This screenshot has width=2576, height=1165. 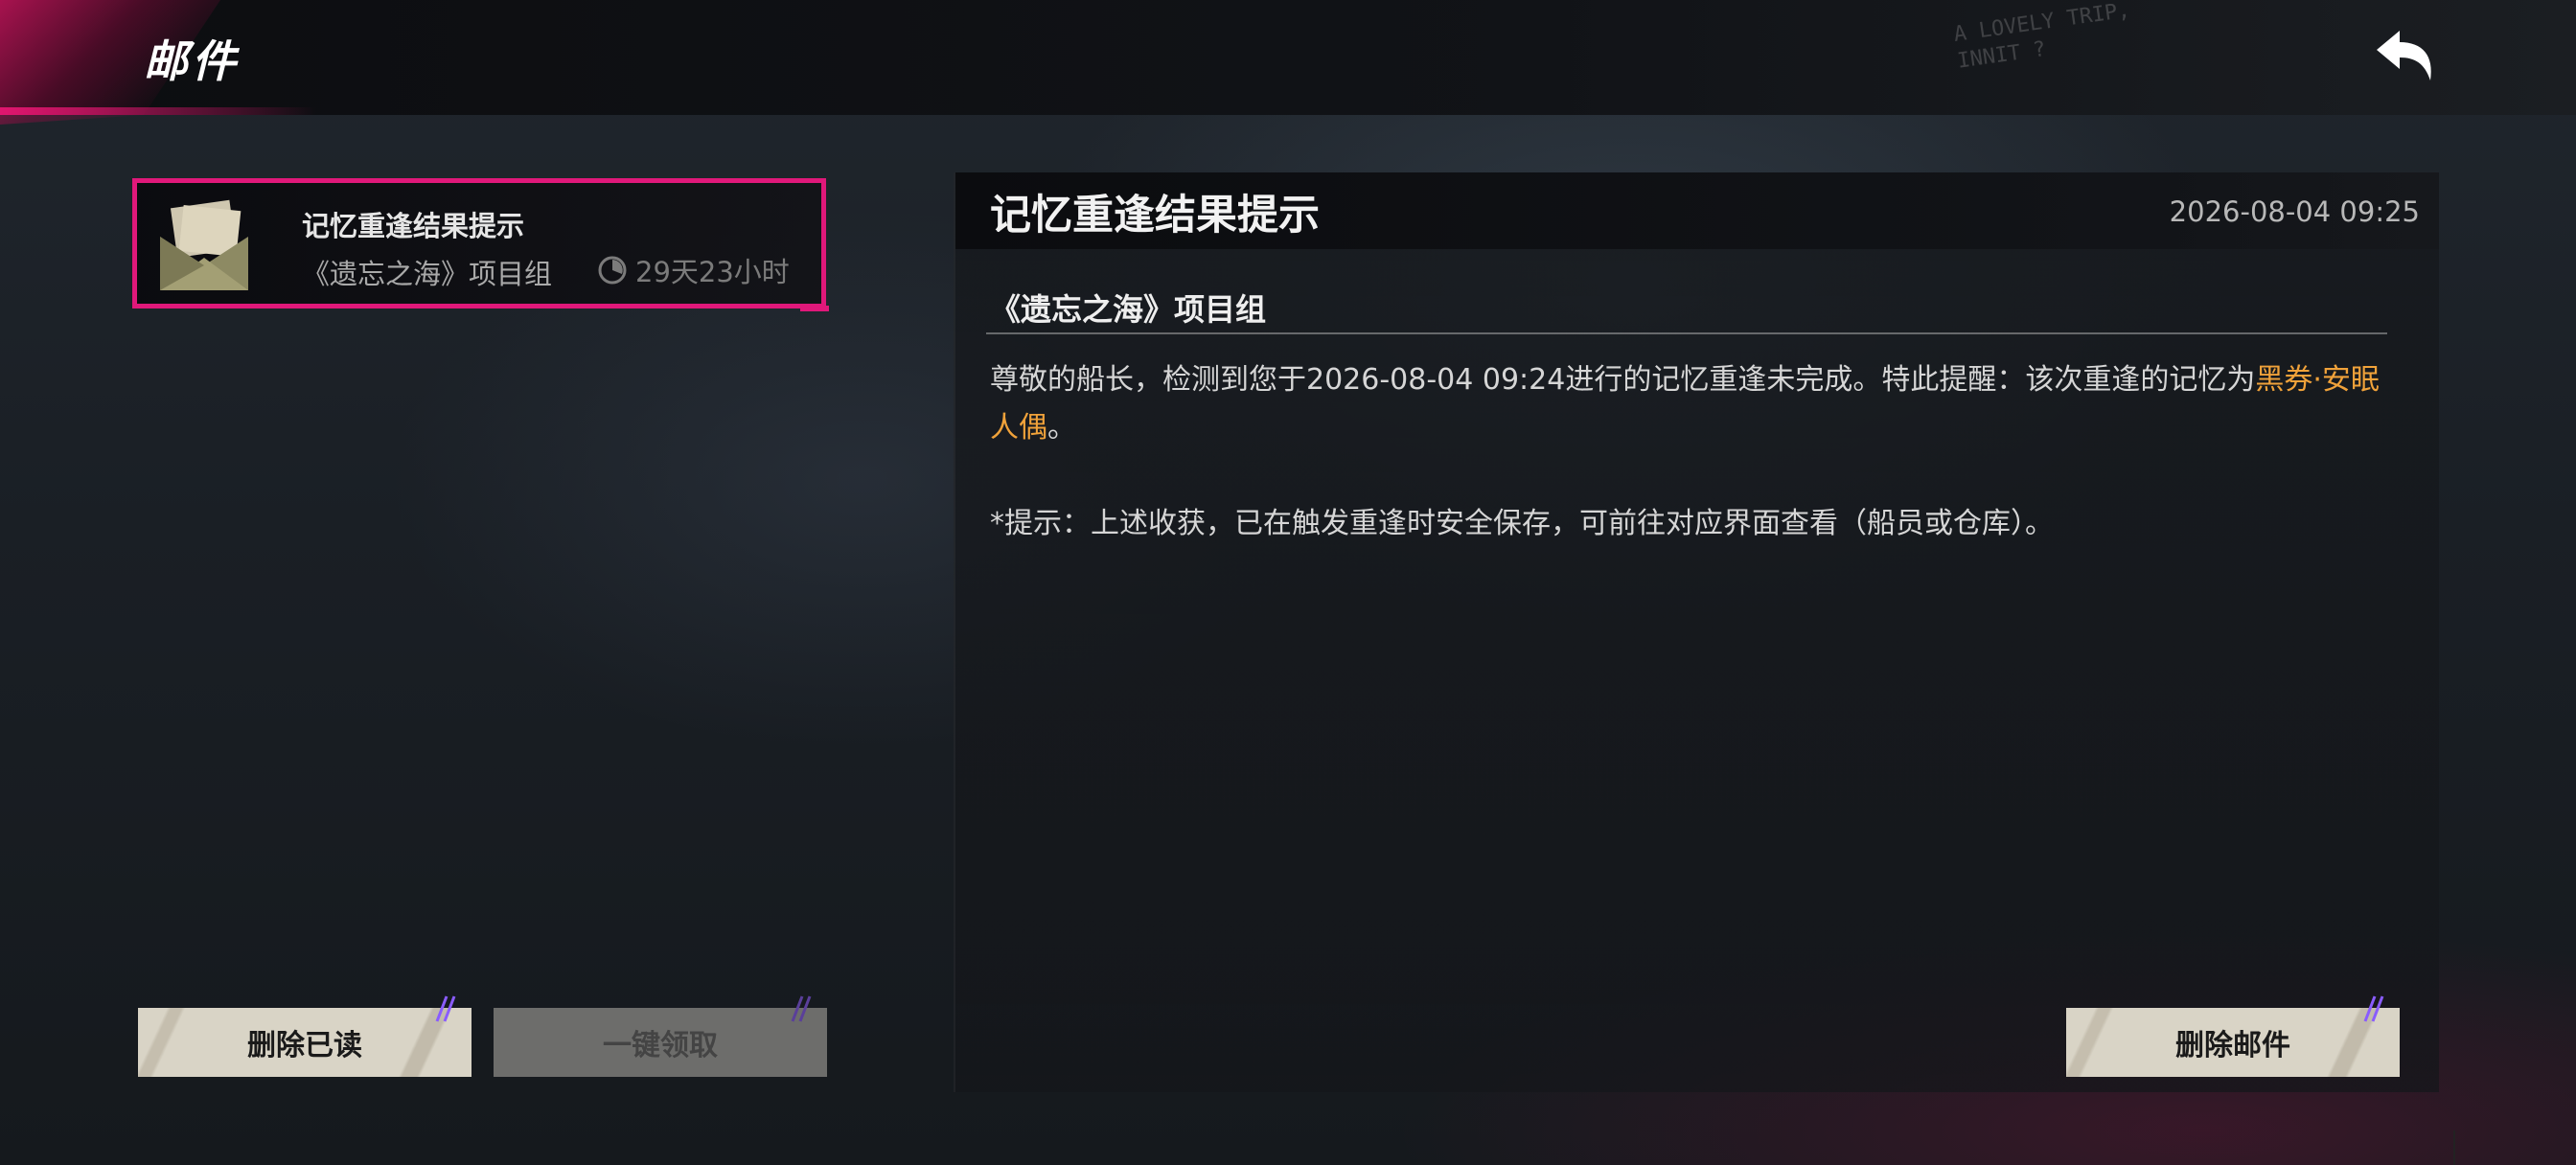 I want to click on mail-item-expire: 29天23小时, so click(x=693, y=270).